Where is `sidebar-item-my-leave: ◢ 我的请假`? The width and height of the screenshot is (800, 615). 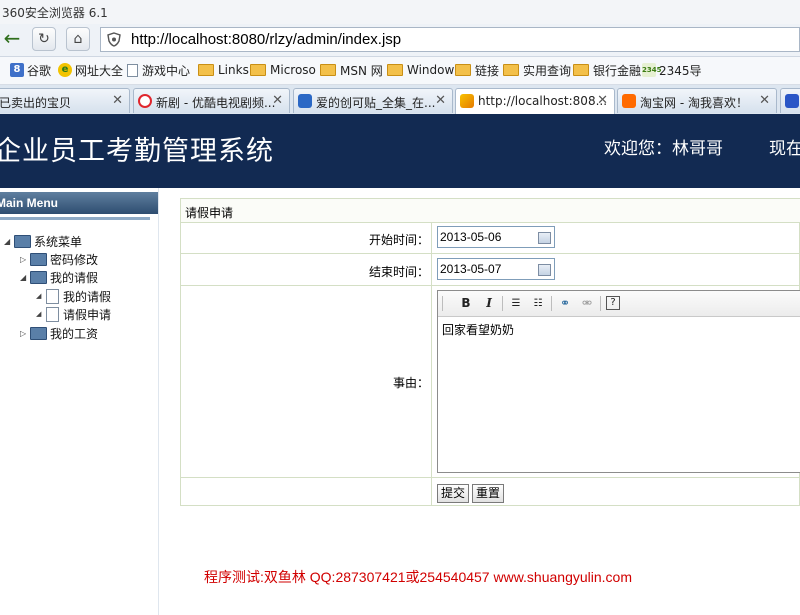 sidebar-item-my-leave: ◢ 我的请假 is located at coordinates (59, 277).